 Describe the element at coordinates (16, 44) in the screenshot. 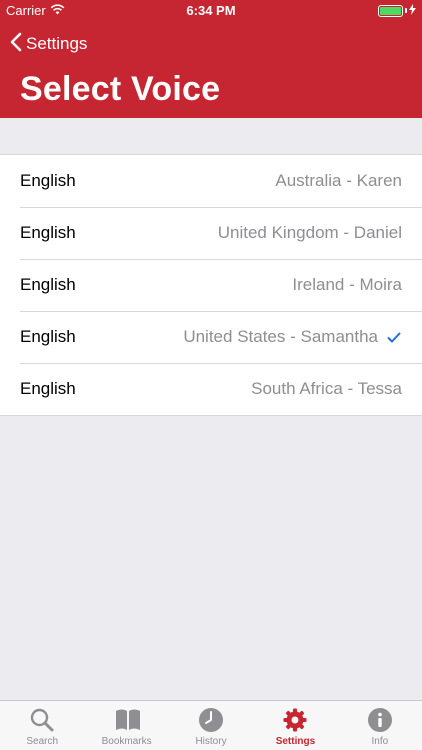

I see `chevron-left-icon` at that location.